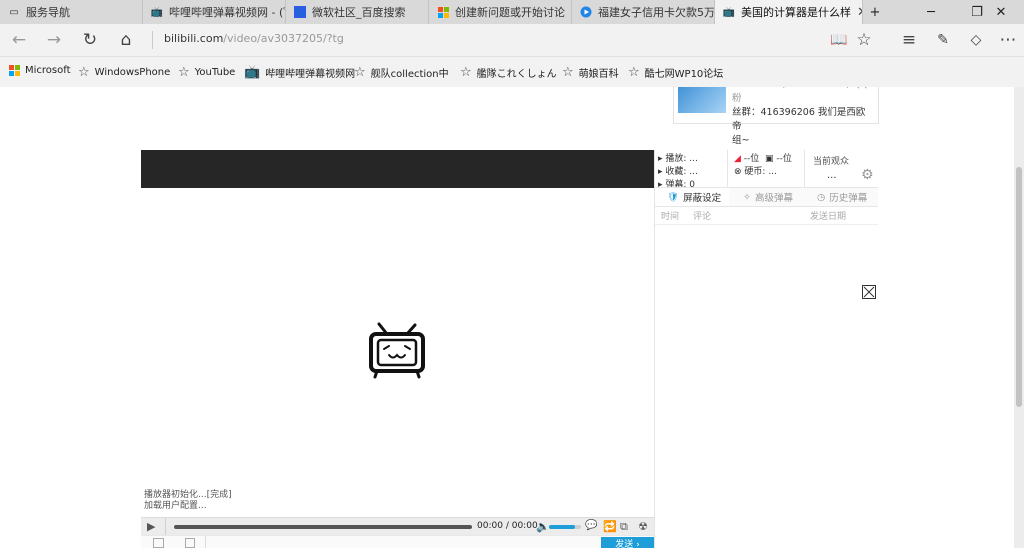 The height and width of the screenshot is (548, 1024). I want to click on hub-menu-icon: ≡, so click(909, 40).